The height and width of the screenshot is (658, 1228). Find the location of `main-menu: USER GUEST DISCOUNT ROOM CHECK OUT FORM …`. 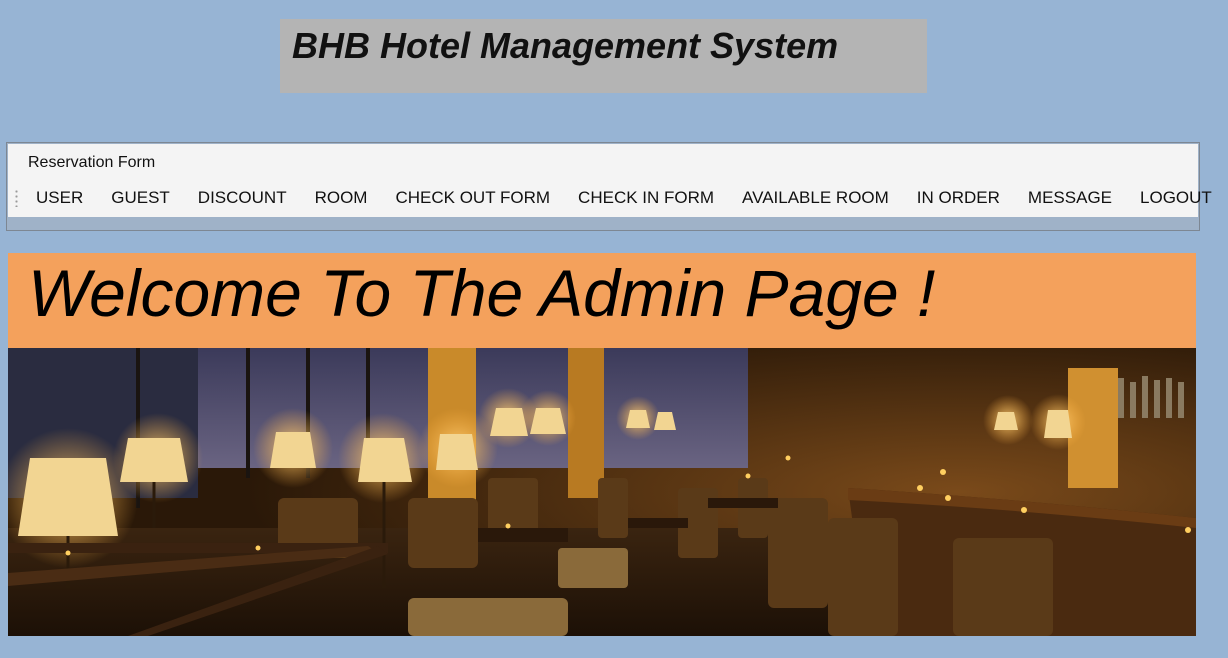

main-menu: USER GUEST DISCOUNT ROOM CHECK OUT FORM … is located at coordinates (624, 198).